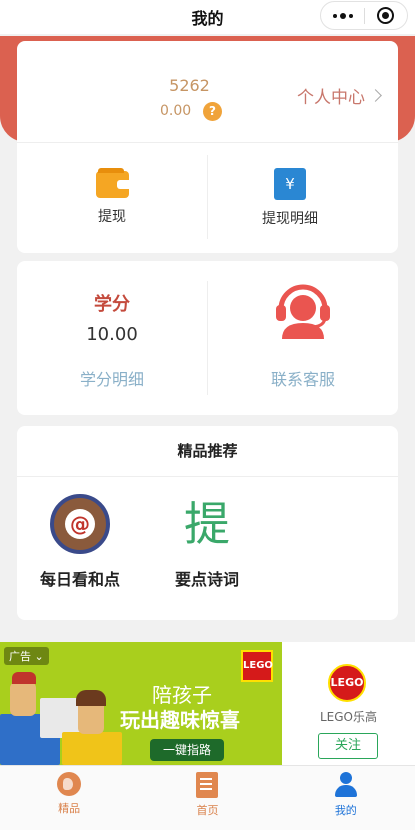 The height and width of the screenshot is (830, 415). I want to click on yuan-receipt-icon: ¥, so click(290, 184).